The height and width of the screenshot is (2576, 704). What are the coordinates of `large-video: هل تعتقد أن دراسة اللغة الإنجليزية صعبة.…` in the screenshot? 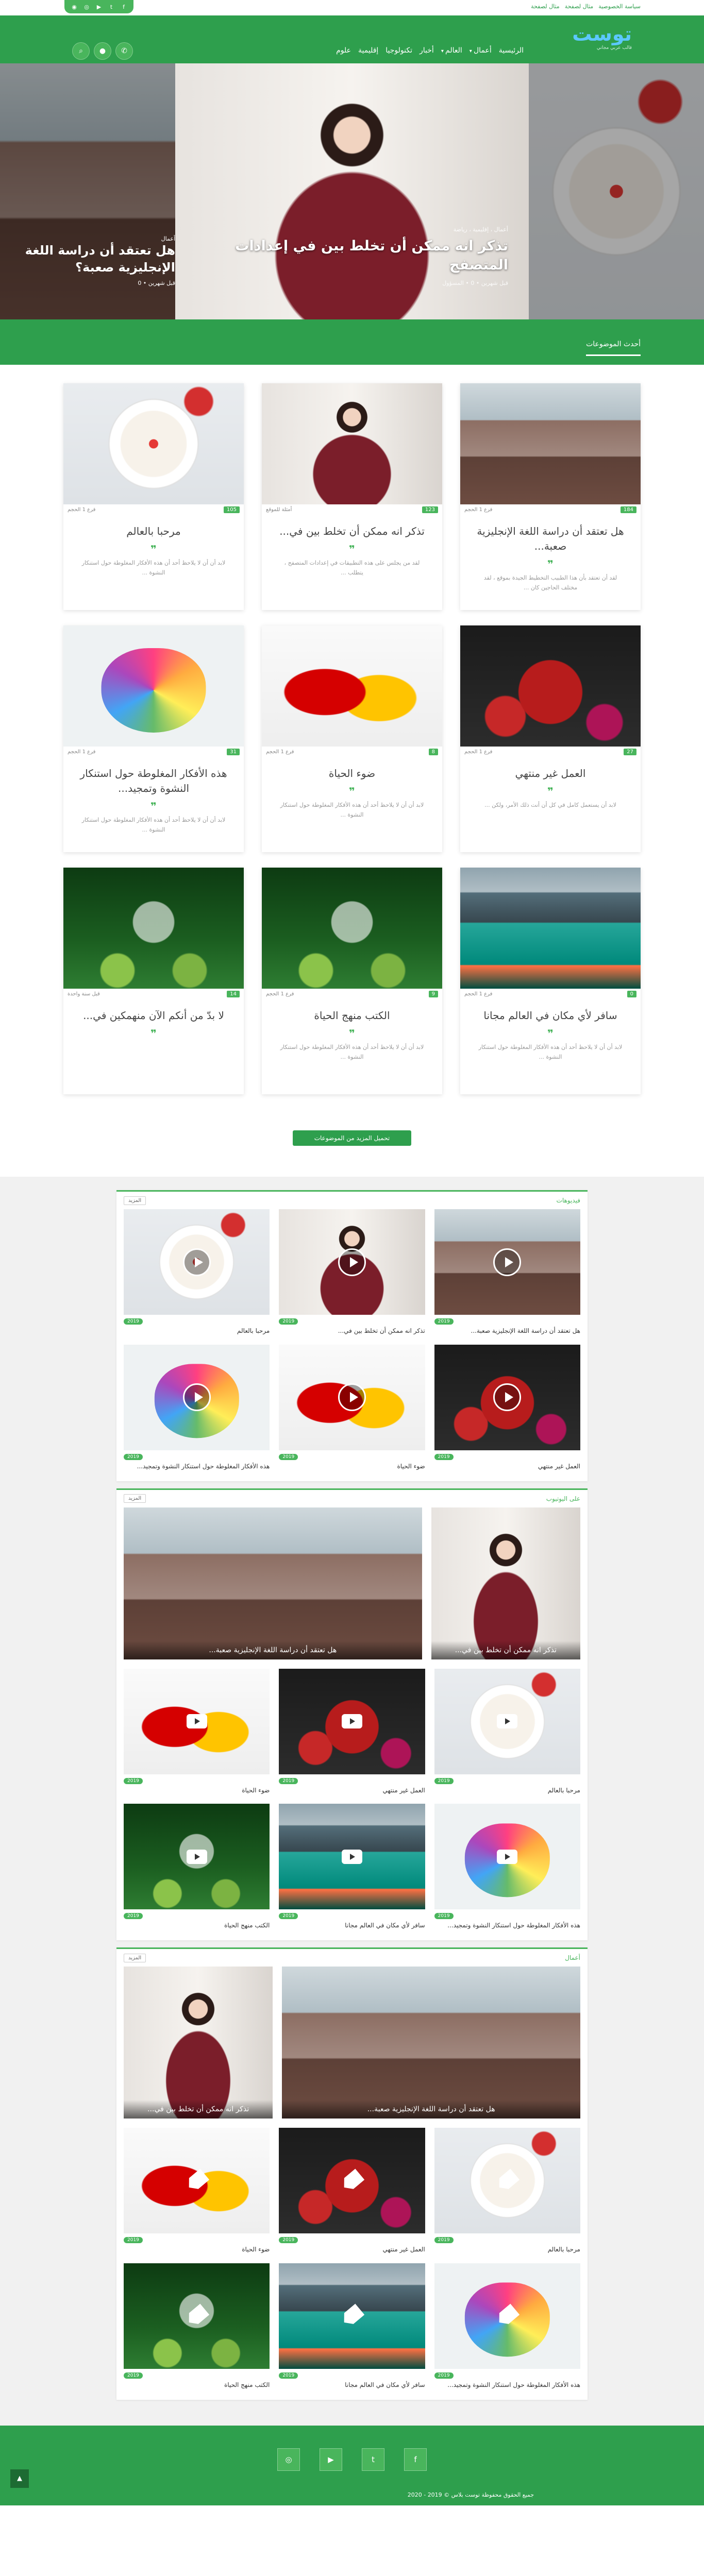 It's located at (431, 2043).